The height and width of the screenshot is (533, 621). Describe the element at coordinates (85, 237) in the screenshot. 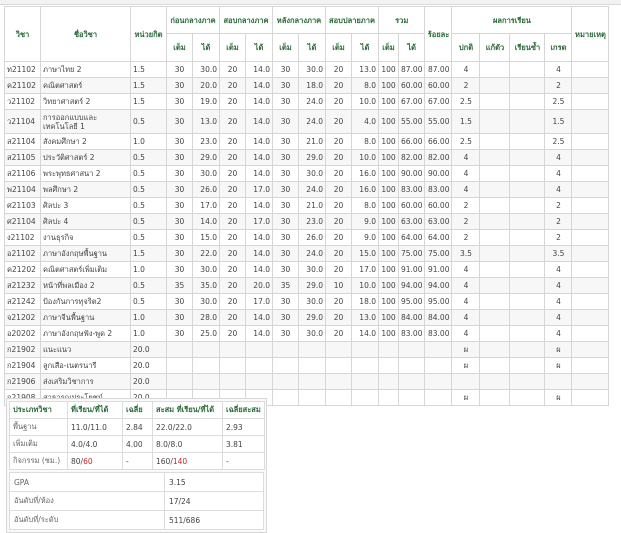

I see `subject-name-cell: งานธุรกิจ` at that location.